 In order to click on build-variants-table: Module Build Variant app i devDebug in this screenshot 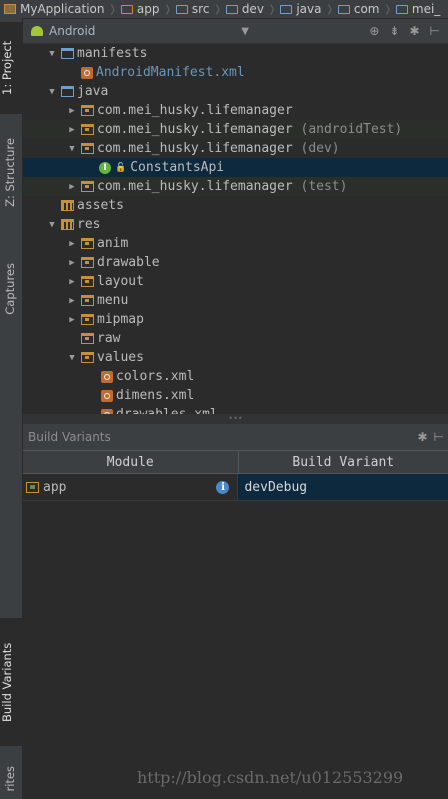, I will do `click(235, 475)`.